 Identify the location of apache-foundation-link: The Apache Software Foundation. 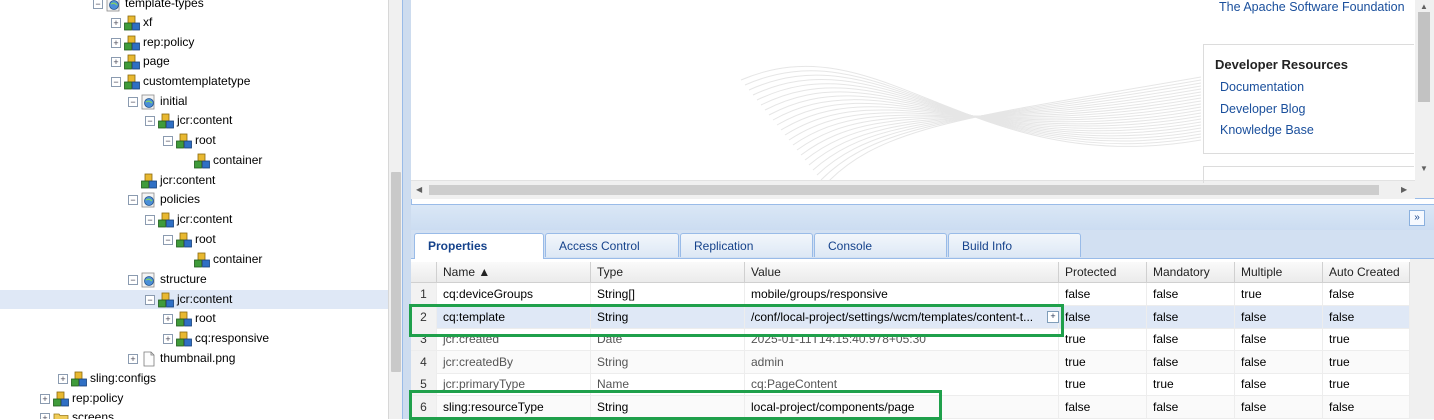
(1312, 7).